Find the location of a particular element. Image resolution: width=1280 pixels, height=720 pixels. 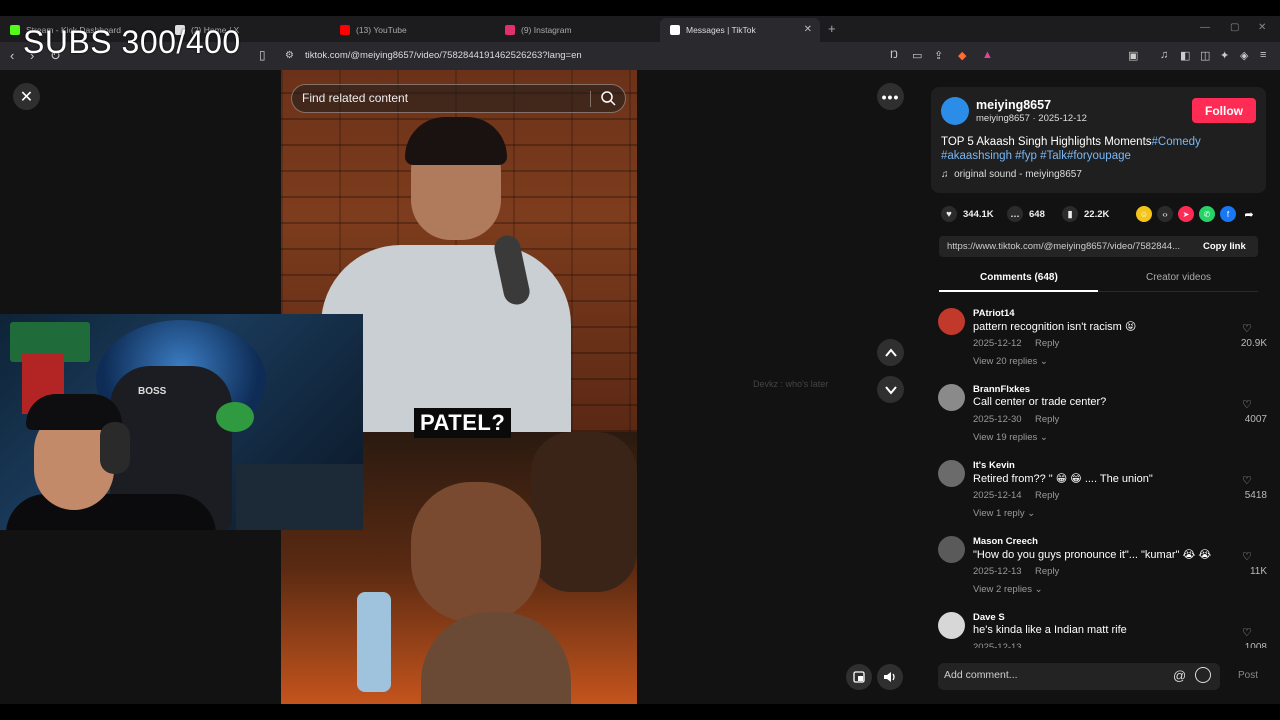

tiktok-icon is located at coordinates (675, 30).